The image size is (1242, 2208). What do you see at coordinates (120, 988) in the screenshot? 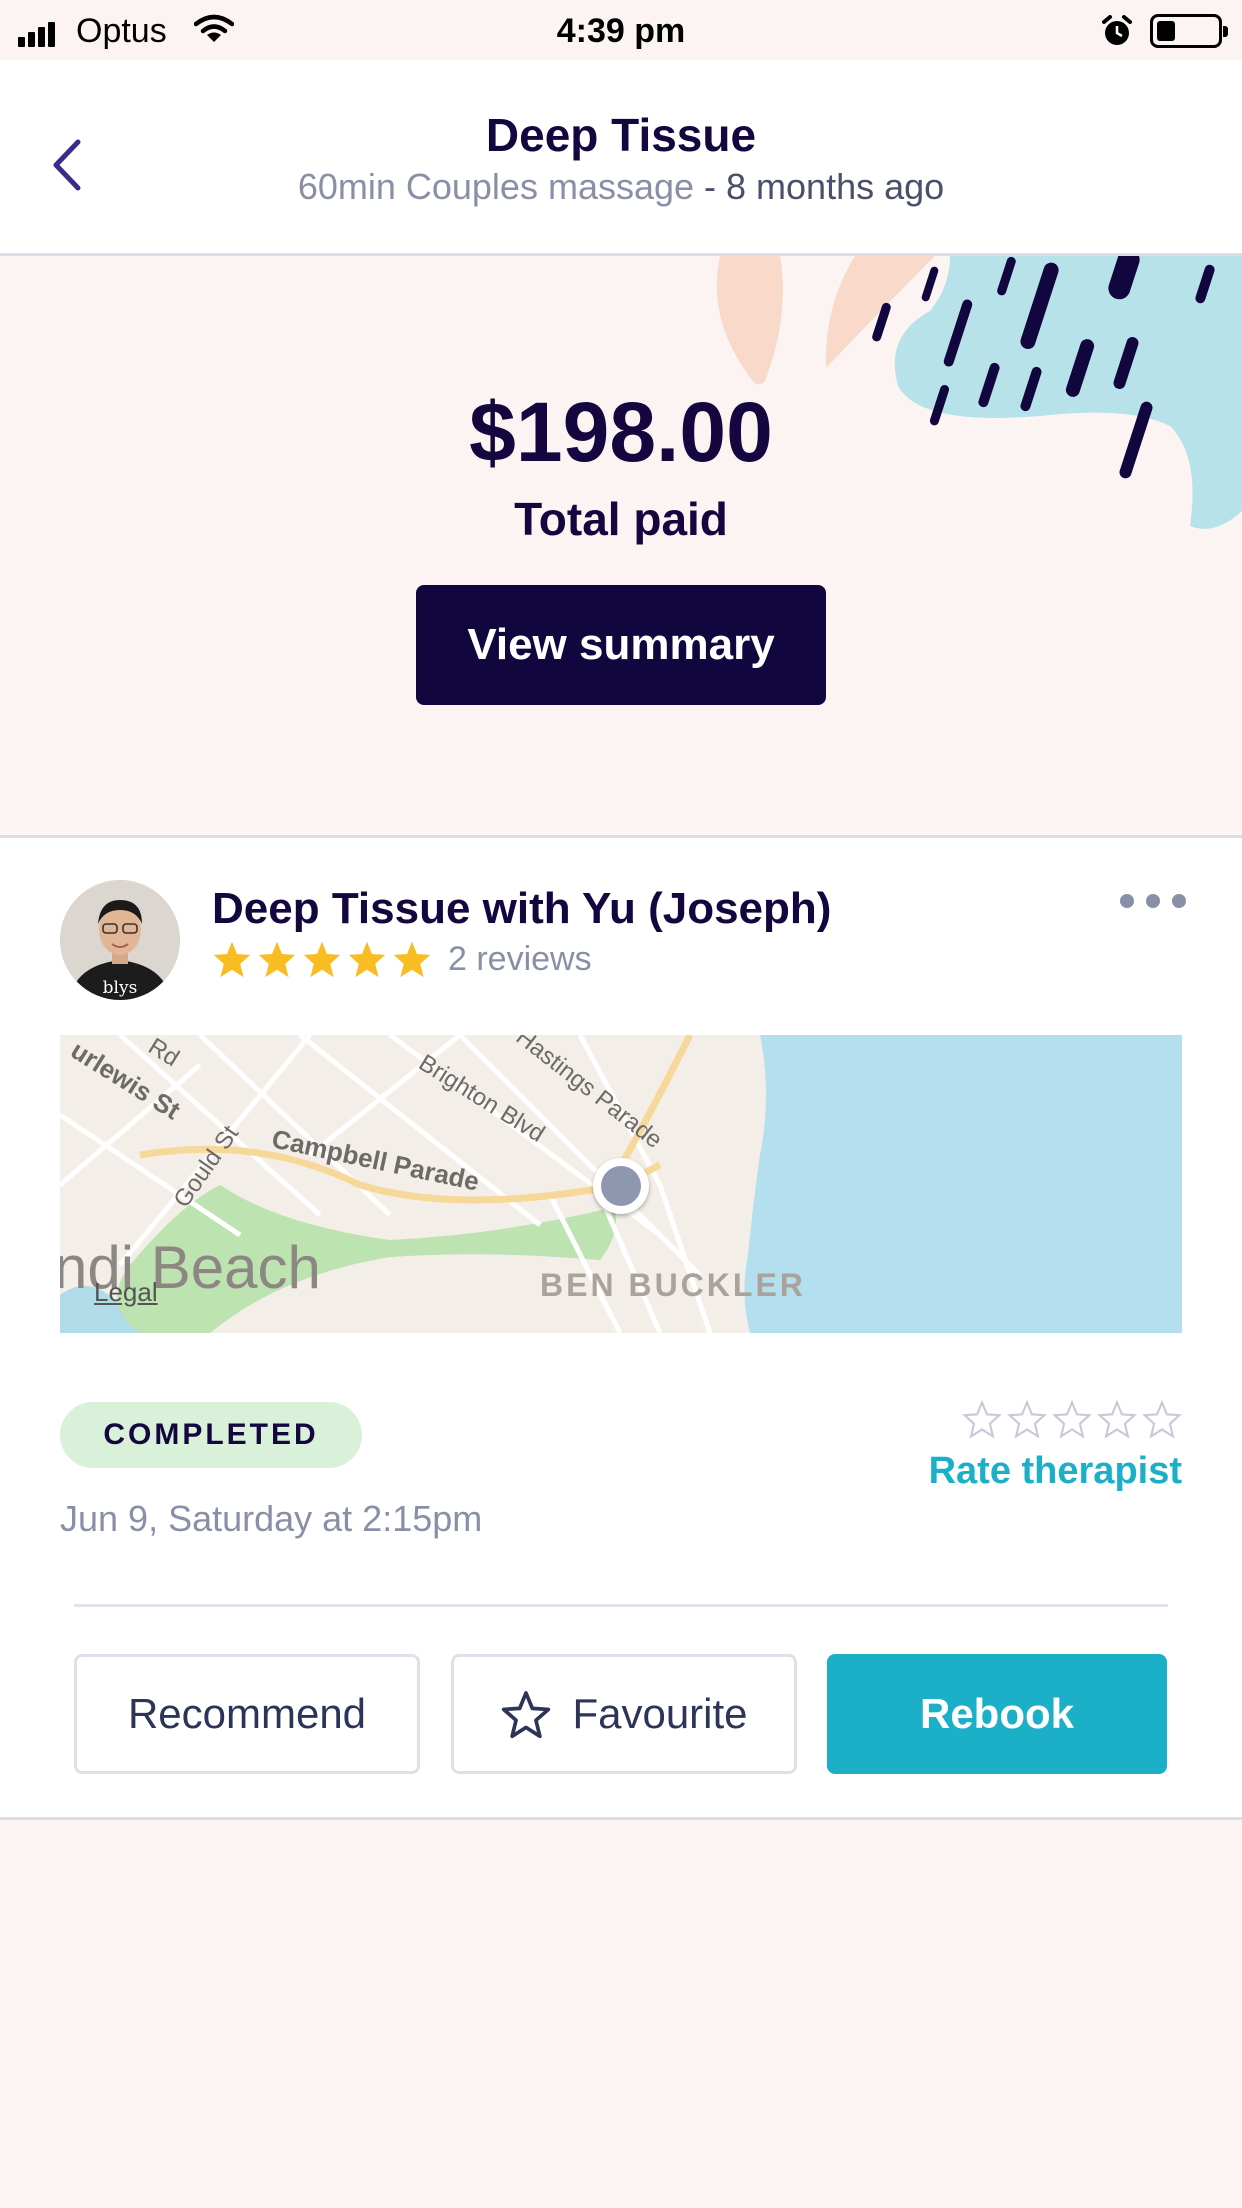
I see `svg-text: blys` at bounding box center [120, 988].